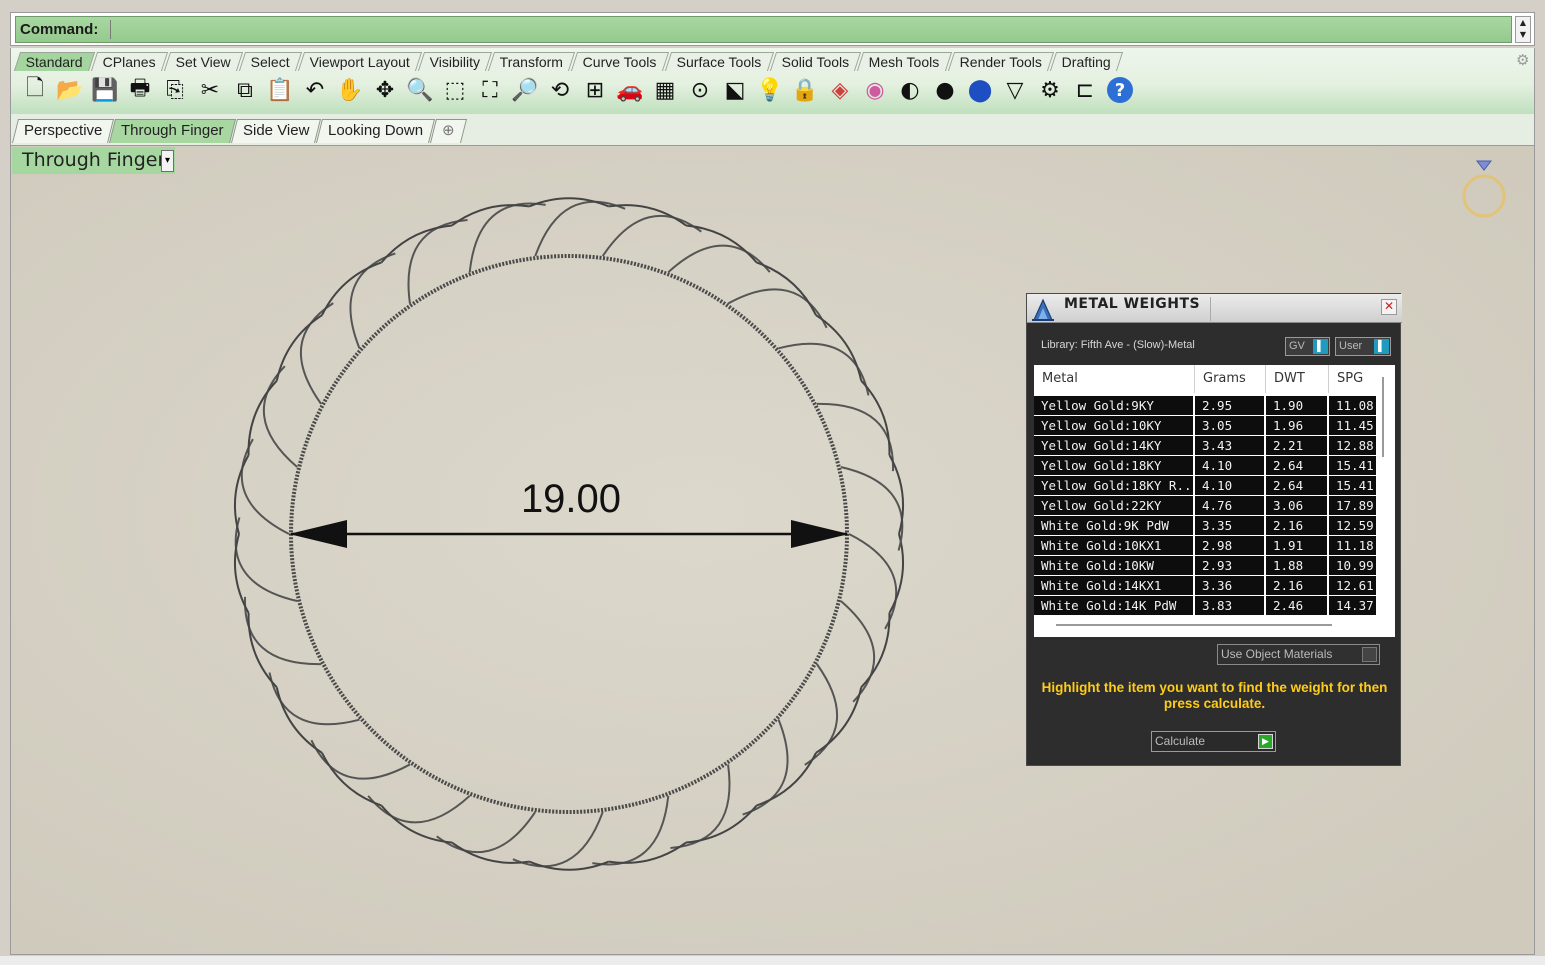  I want to click on command-history-spinner: ▲ ▼, so click(1523, 29).